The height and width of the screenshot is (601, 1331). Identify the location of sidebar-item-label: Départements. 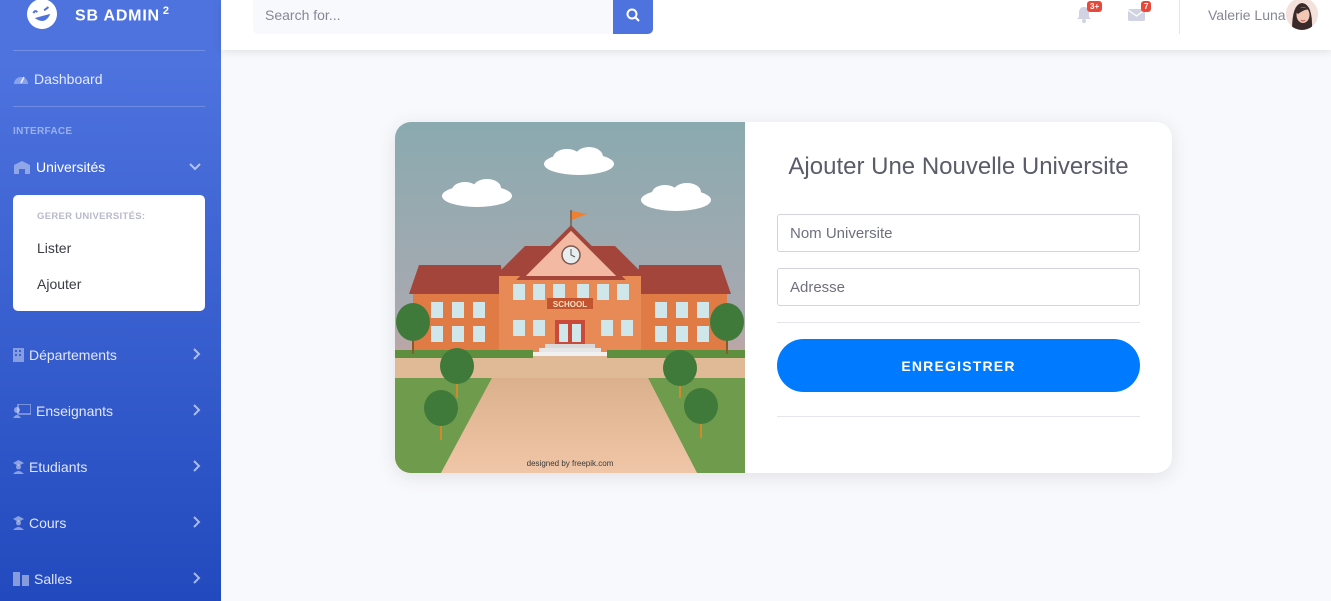
(73, 355).